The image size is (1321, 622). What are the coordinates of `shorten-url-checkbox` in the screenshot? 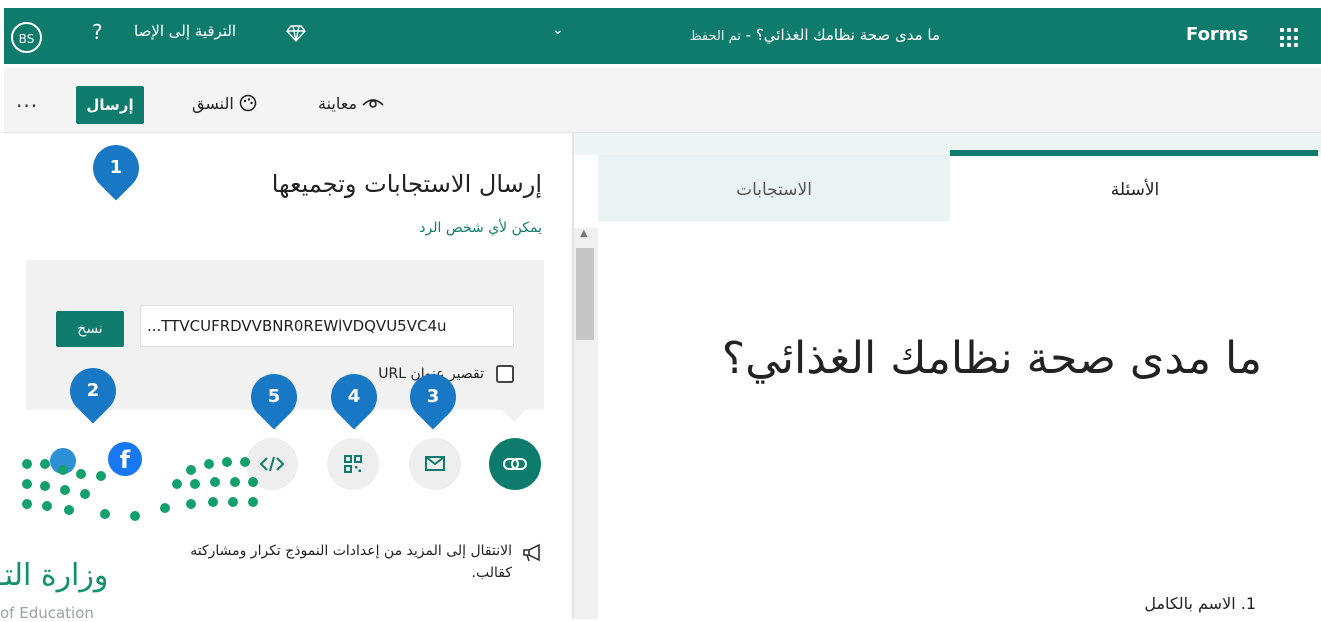 It's located at (505, 374).